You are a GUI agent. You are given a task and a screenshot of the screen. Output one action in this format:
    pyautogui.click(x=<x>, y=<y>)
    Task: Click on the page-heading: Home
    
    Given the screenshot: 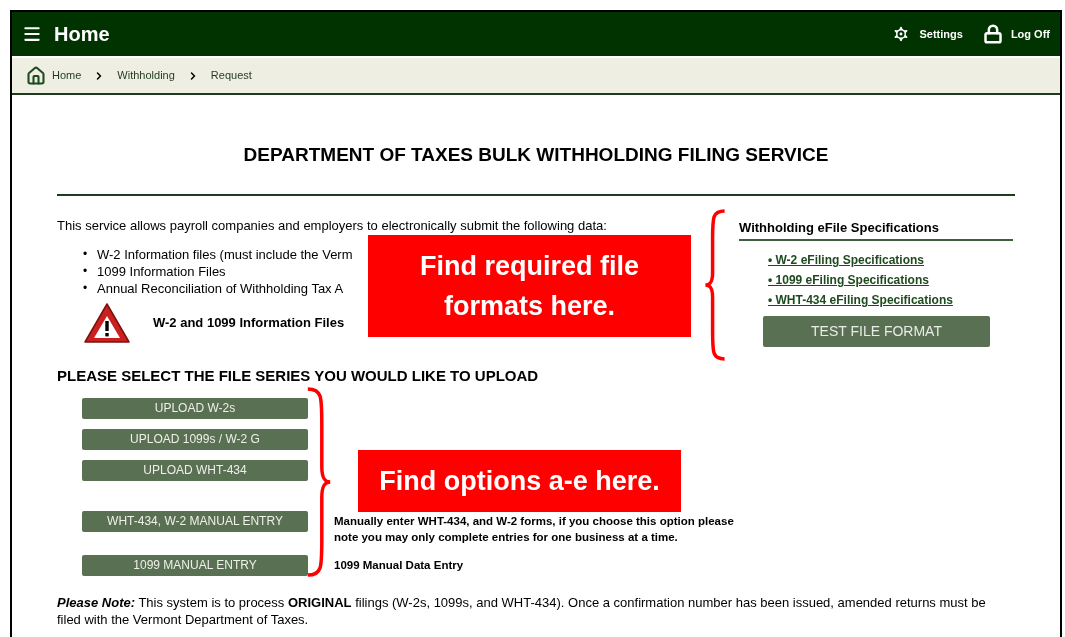 What is the action you would take?
    pyautogui.click(x=82, y=34)
    